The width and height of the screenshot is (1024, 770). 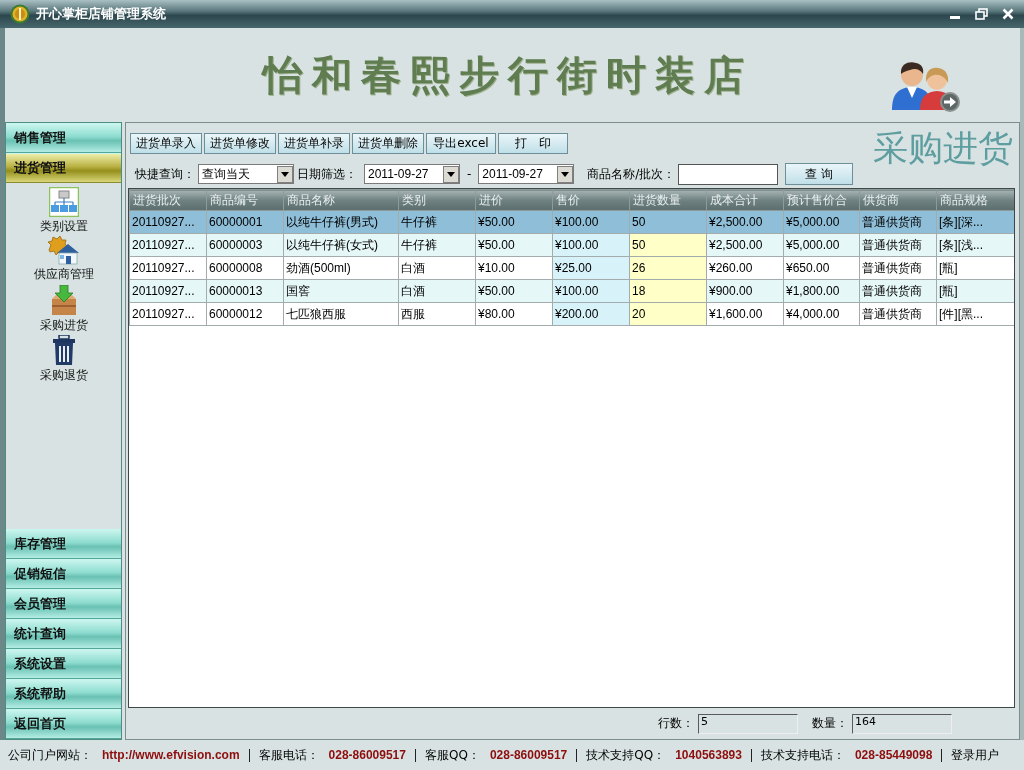 What do you see at coordinates (507, 75) in the screenshot?
I see `shop-name: 怡和春熙步行街时装店` at bounding box center [507, 75].